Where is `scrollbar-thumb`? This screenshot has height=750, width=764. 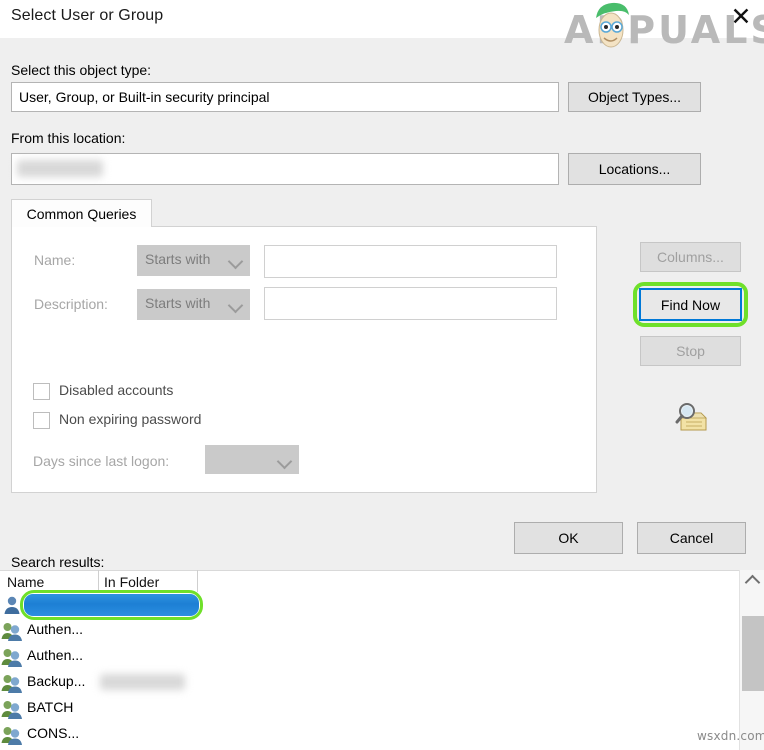 scrollbar-thumb is located at coordinates (753, 653).